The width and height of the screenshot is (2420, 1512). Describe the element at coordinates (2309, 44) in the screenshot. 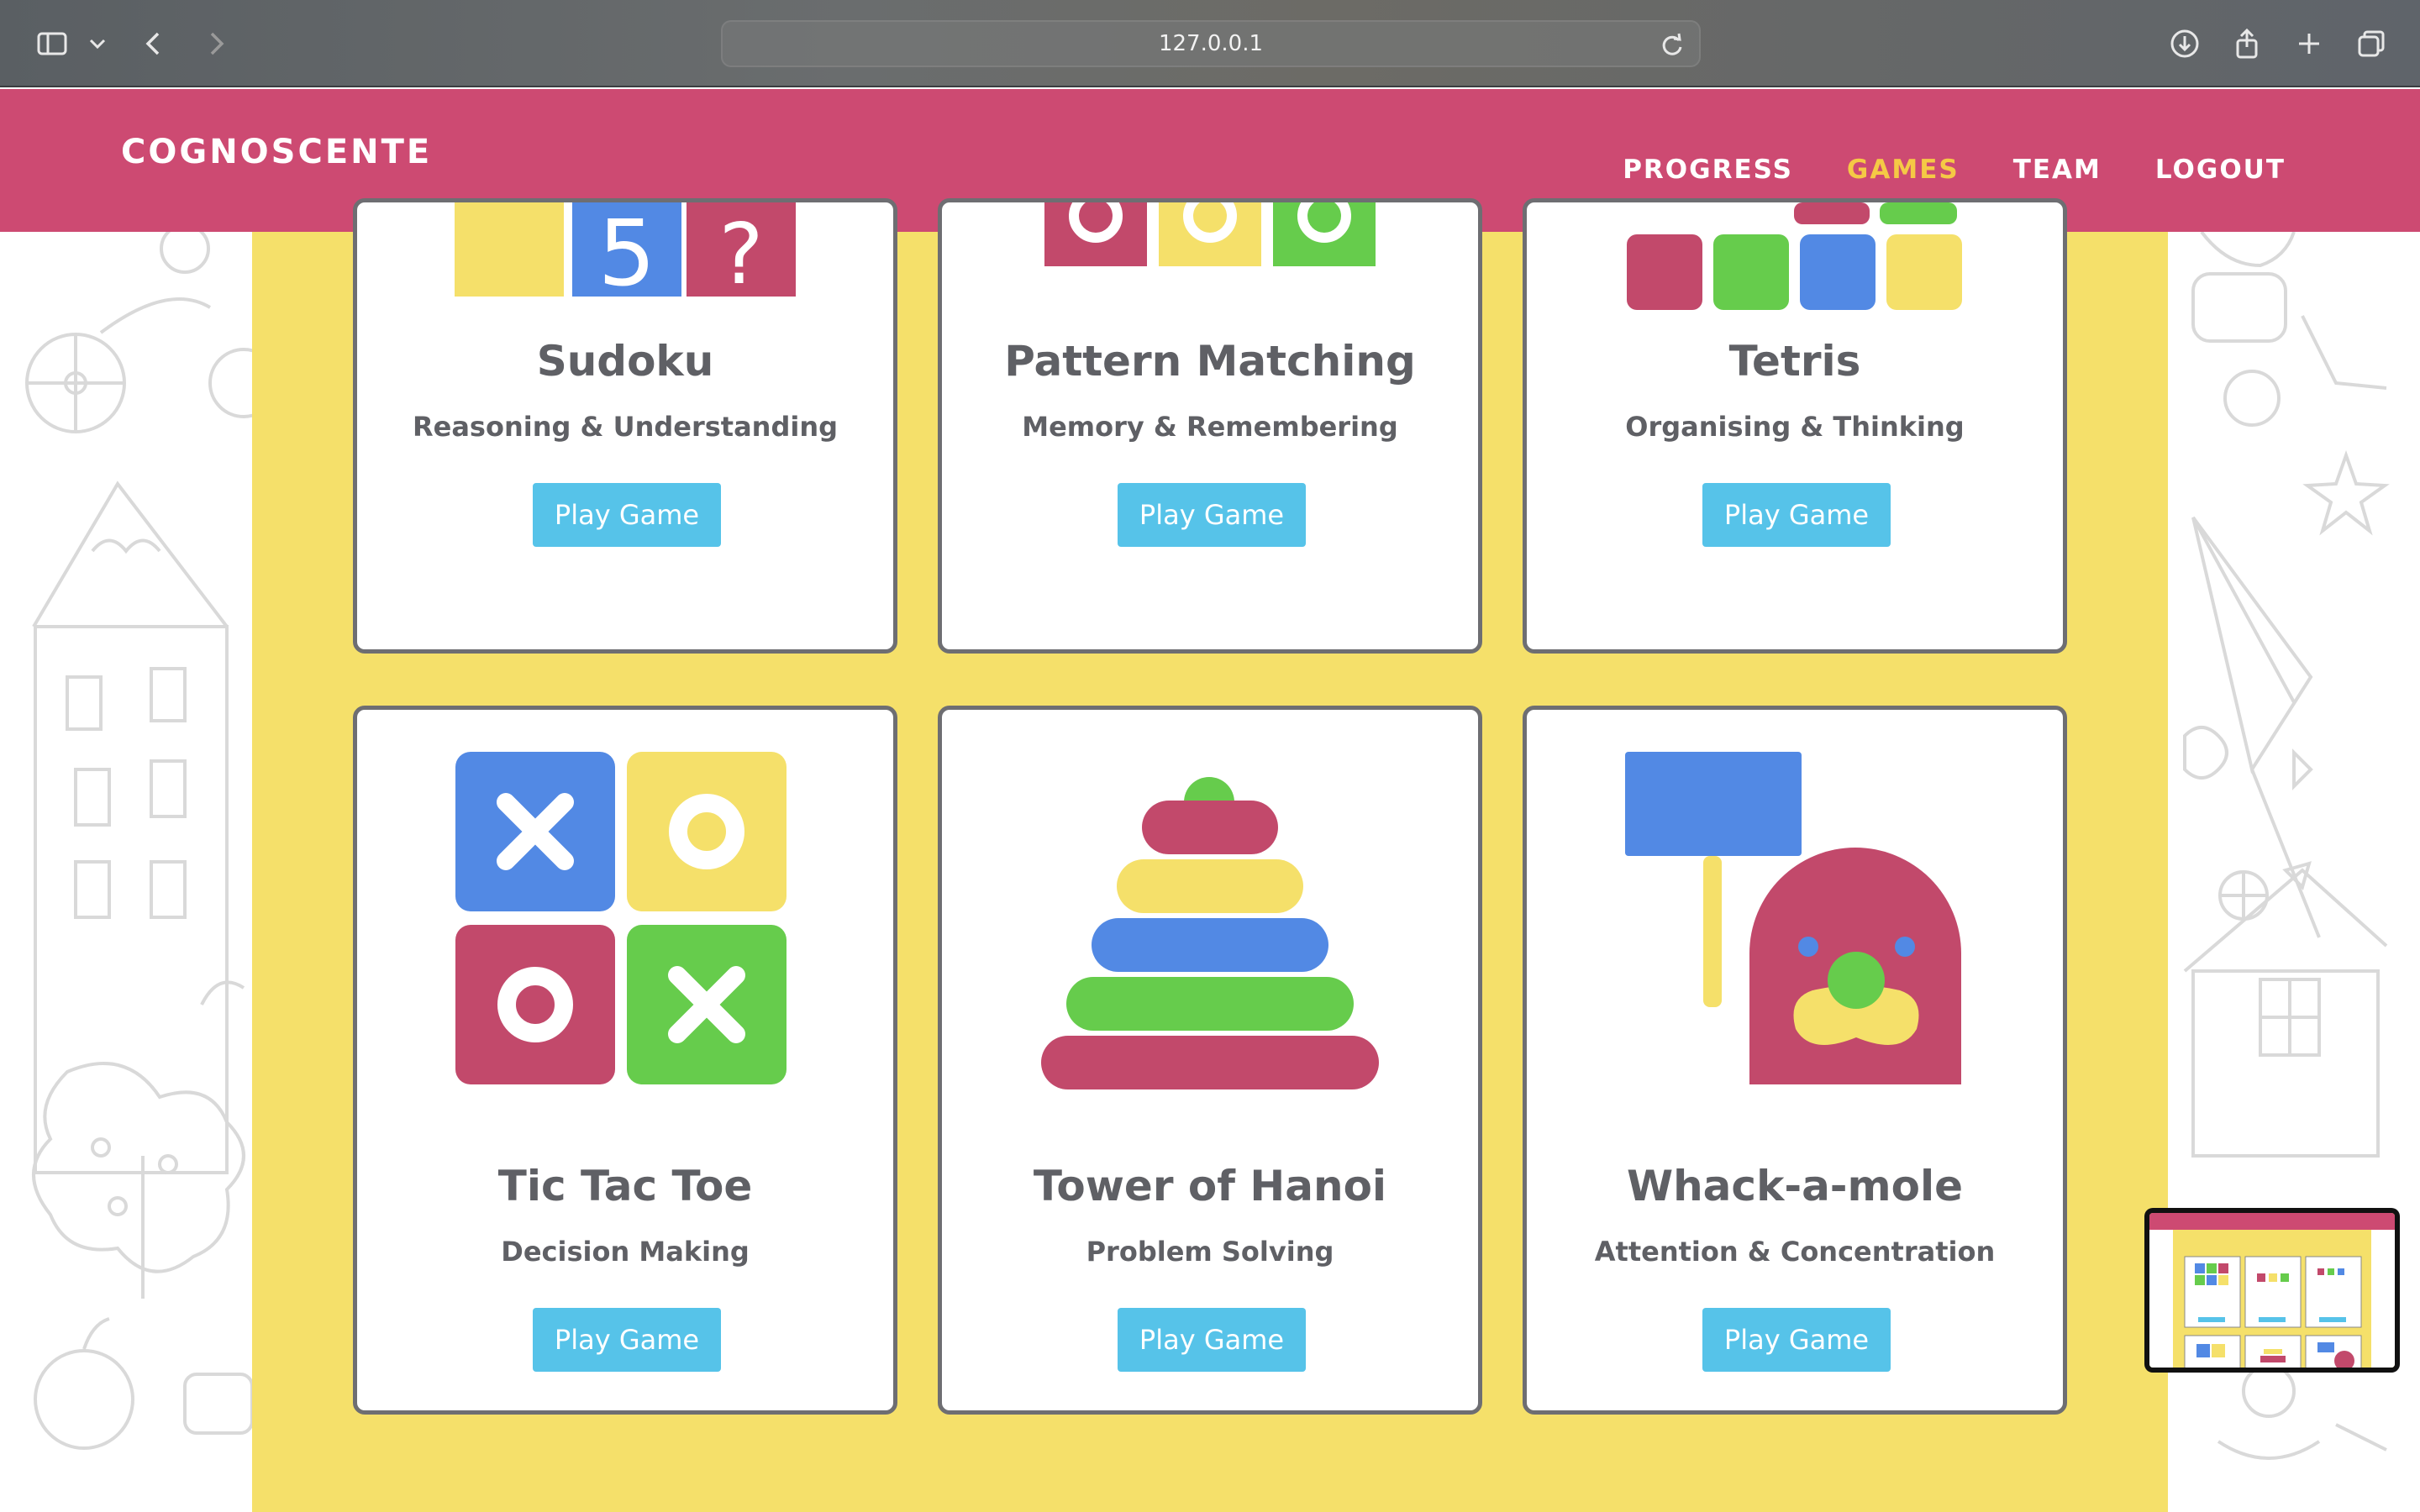

I see `new-tab-icon` at that location.